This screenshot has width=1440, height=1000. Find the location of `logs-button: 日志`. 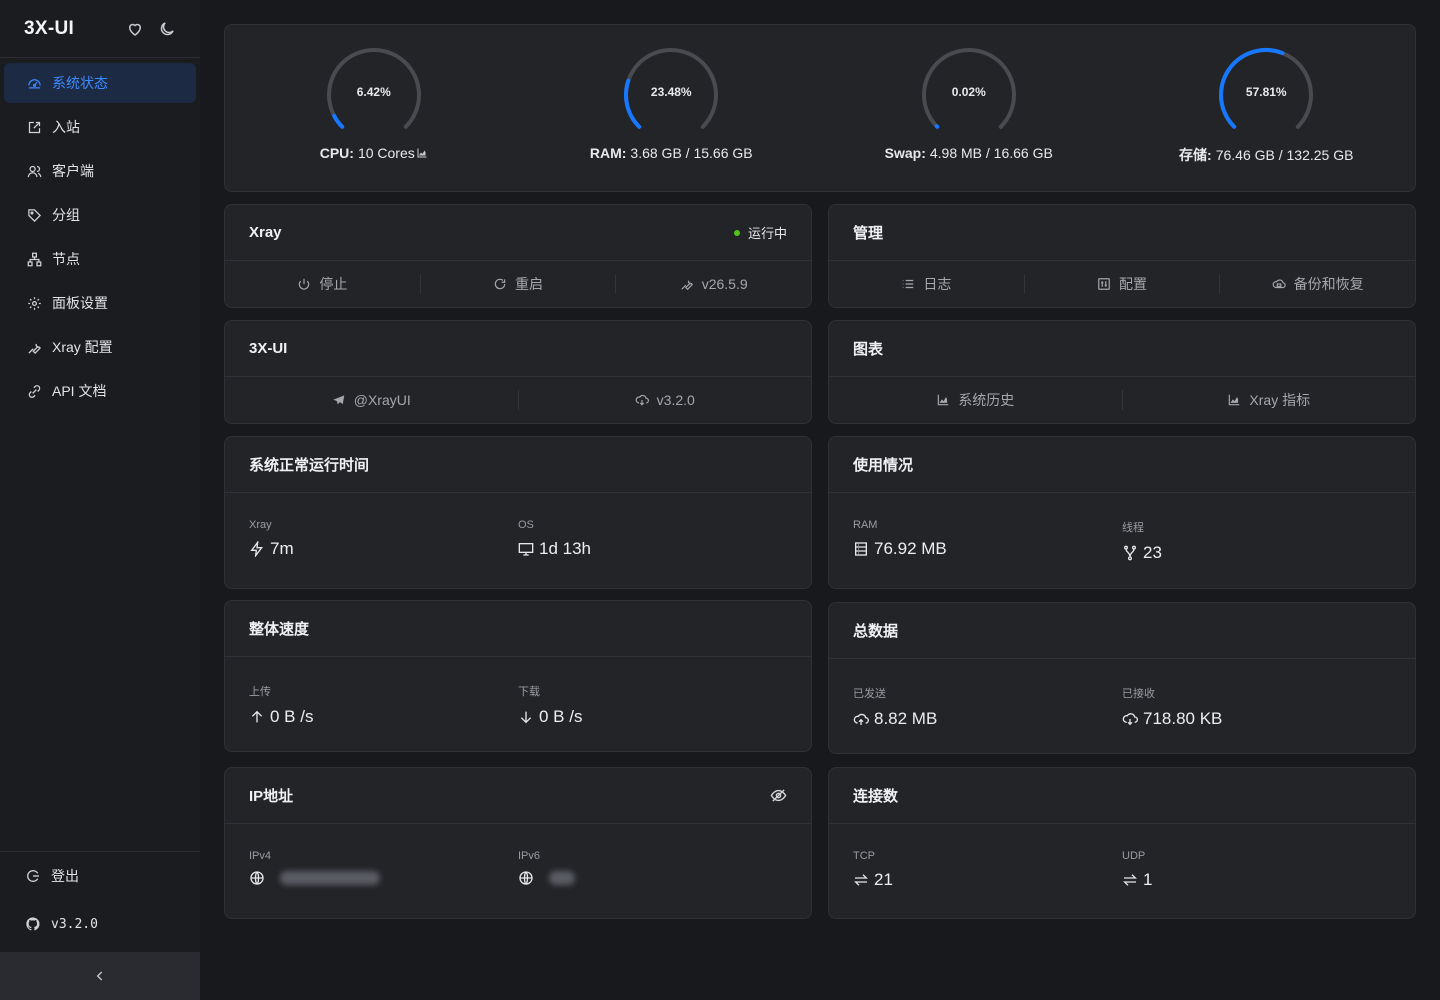

logs-button: 日志 is located at coordinates (927, 284).